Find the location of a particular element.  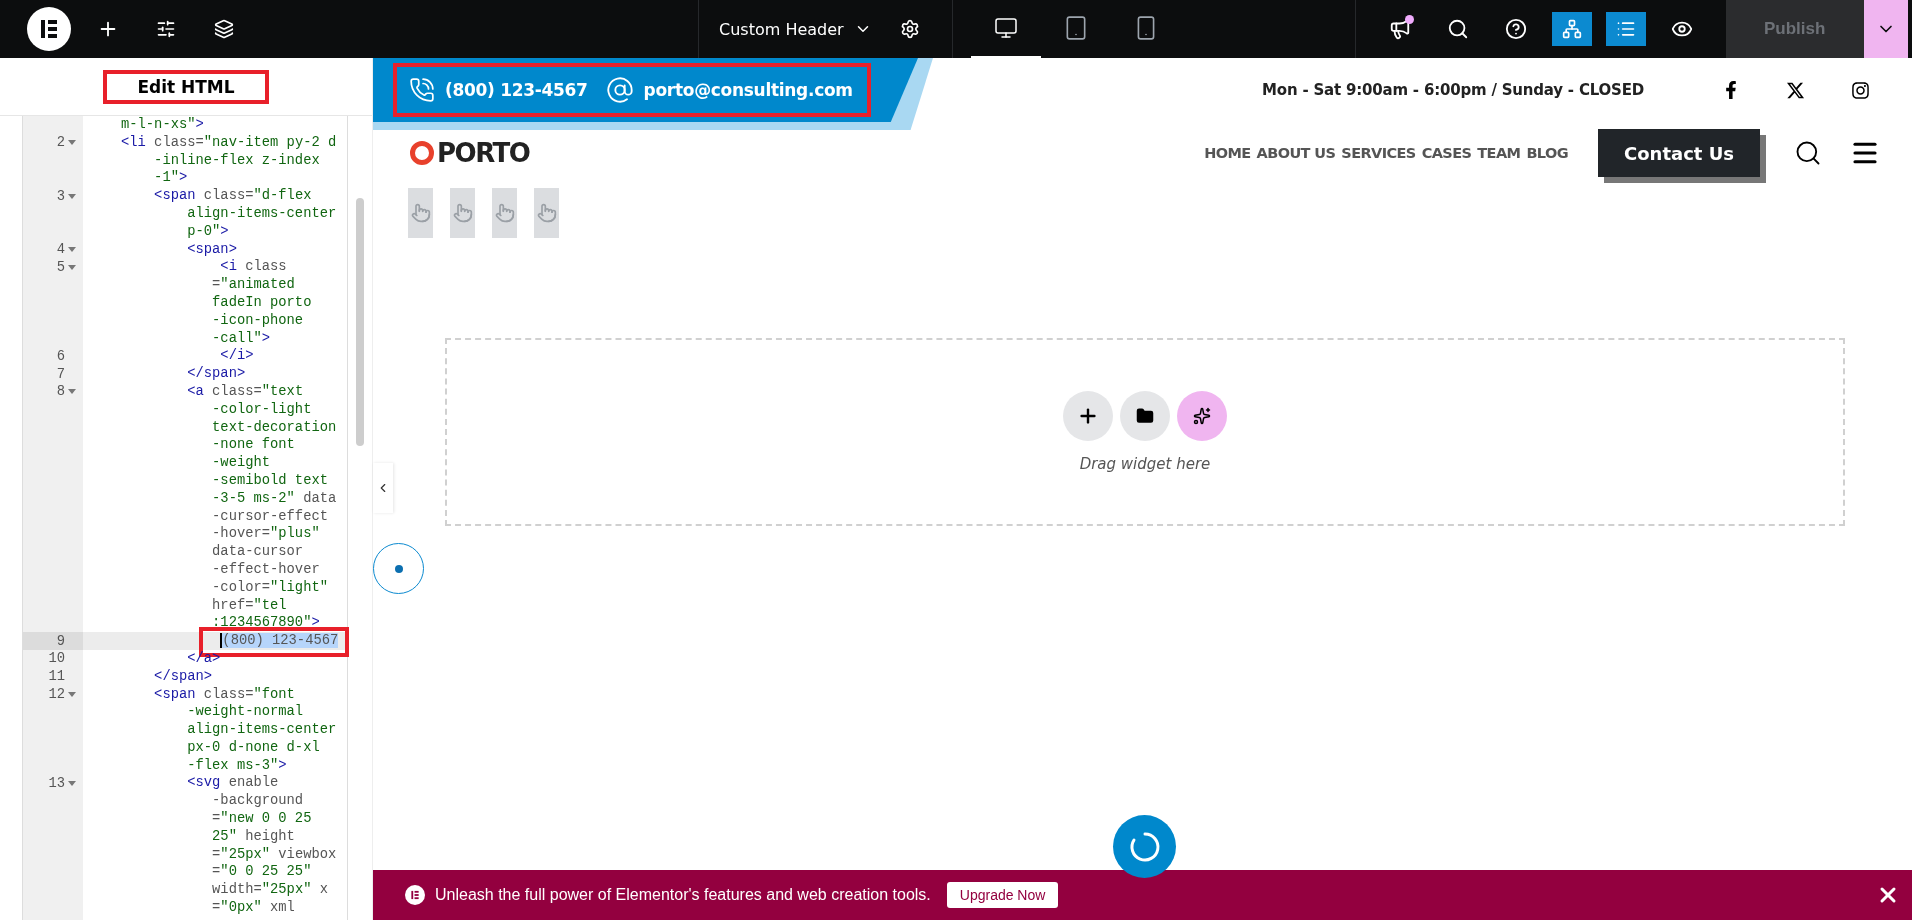

code-line: -flex ms-3"> is located at coordinates (236, 765).